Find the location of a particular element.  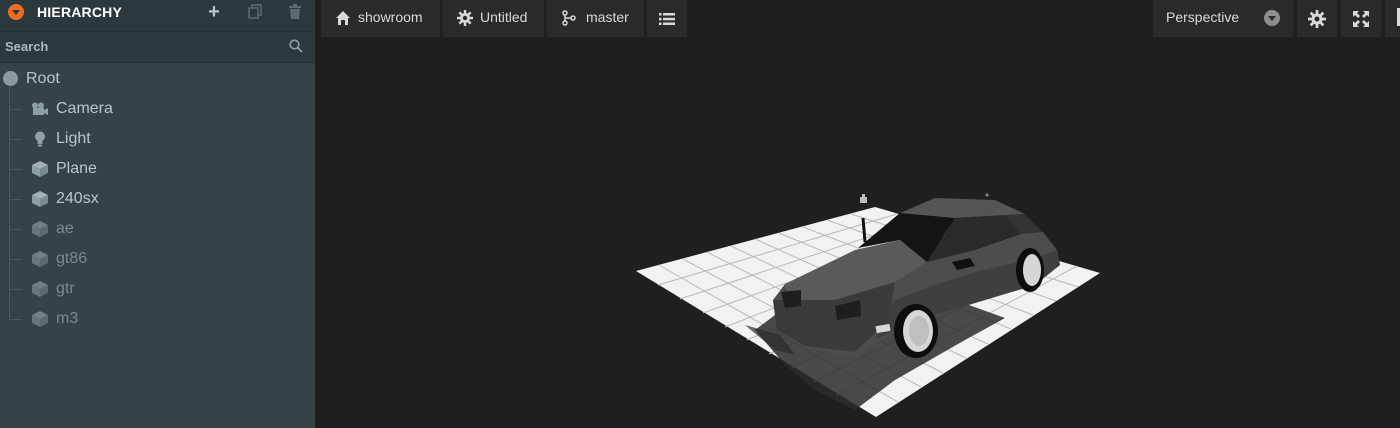

light-gizmo-icon is located at coordinates (987, 195).